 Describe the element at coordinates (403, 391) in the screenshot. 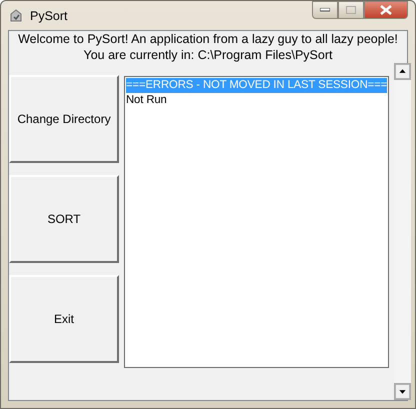

I see `scroll-down-icon` at that location.